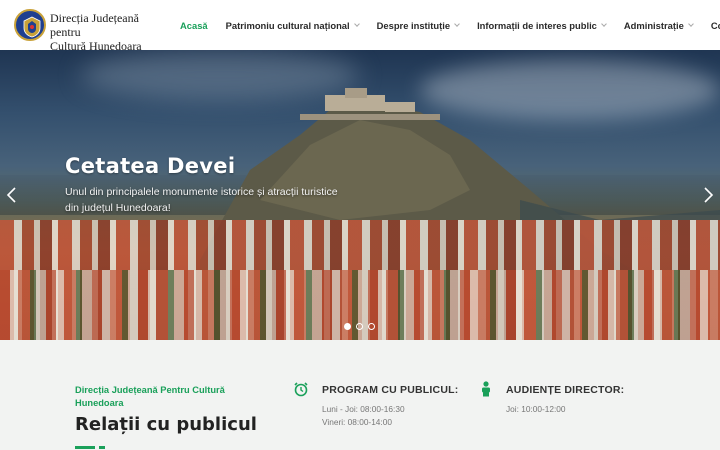 The image size is (720, 450). Describe the element at coordinates (102, 447) in the screenshot. I see `title-underline-dot` at that location.